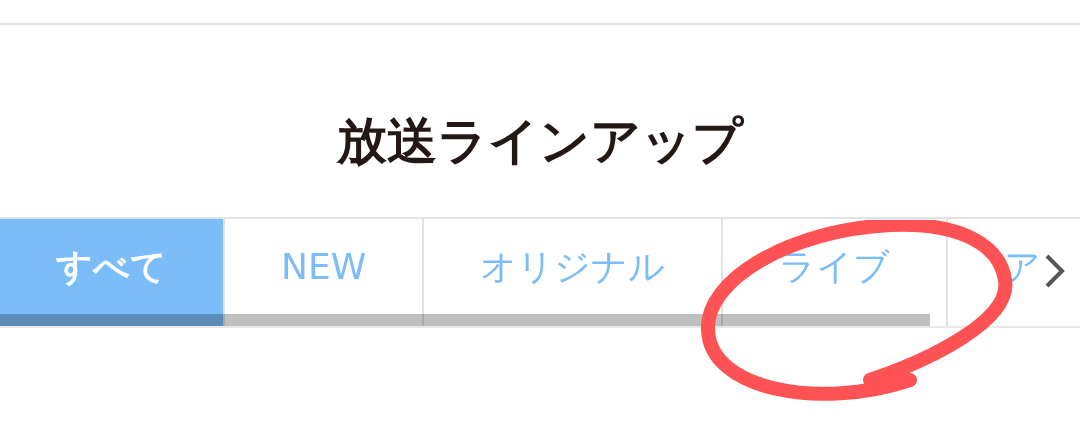 The height and width of the screenshot is (426, 1080). I want to click on page-title: 放送ラインアップ, so click(540, 141).